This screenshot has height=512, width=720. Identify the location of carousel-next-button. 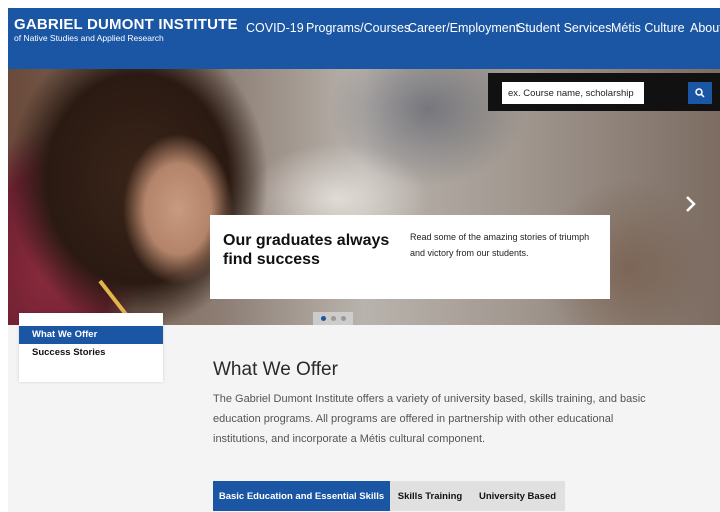
(691, 207).